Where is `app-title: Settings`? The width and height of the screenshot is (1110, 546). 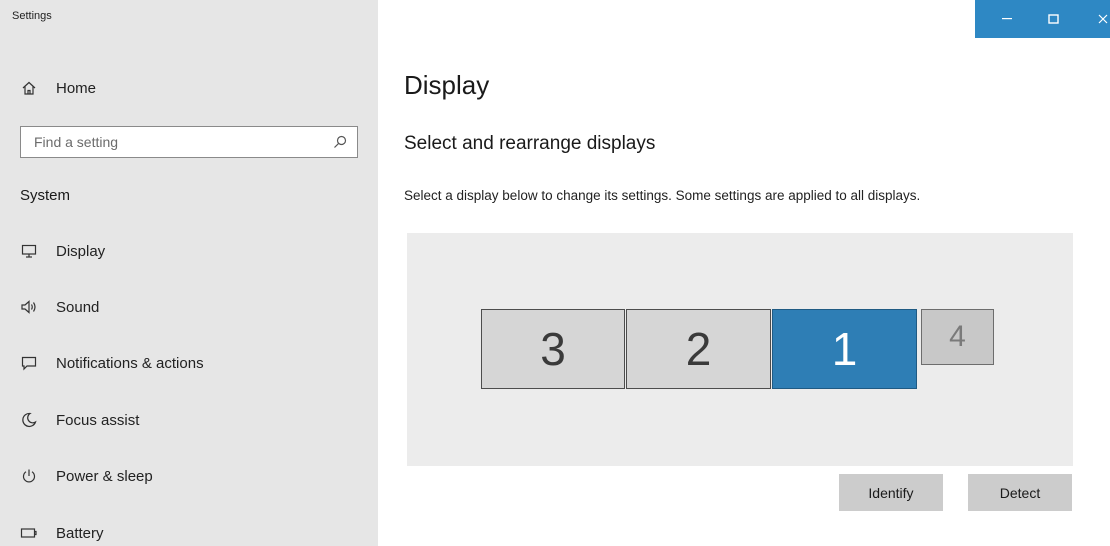
app-title: Settings is located at coordinates (32, 16).